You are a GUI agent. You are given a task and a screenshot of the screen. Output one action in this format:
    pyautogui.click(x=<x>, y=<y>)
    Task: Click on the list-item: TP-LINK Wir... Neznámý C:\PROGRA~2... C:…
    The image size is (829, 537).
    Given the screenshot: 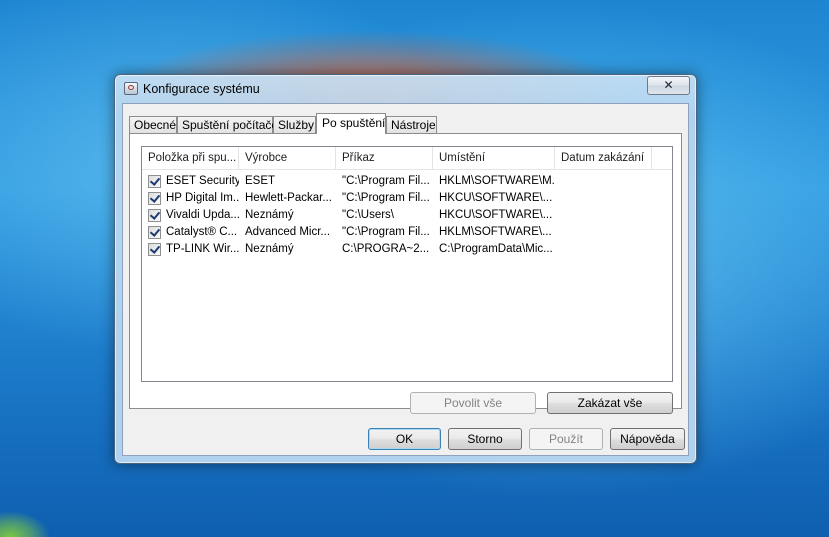 What is the action you would take?
    pyautogui.click(x=407, y=249)
    